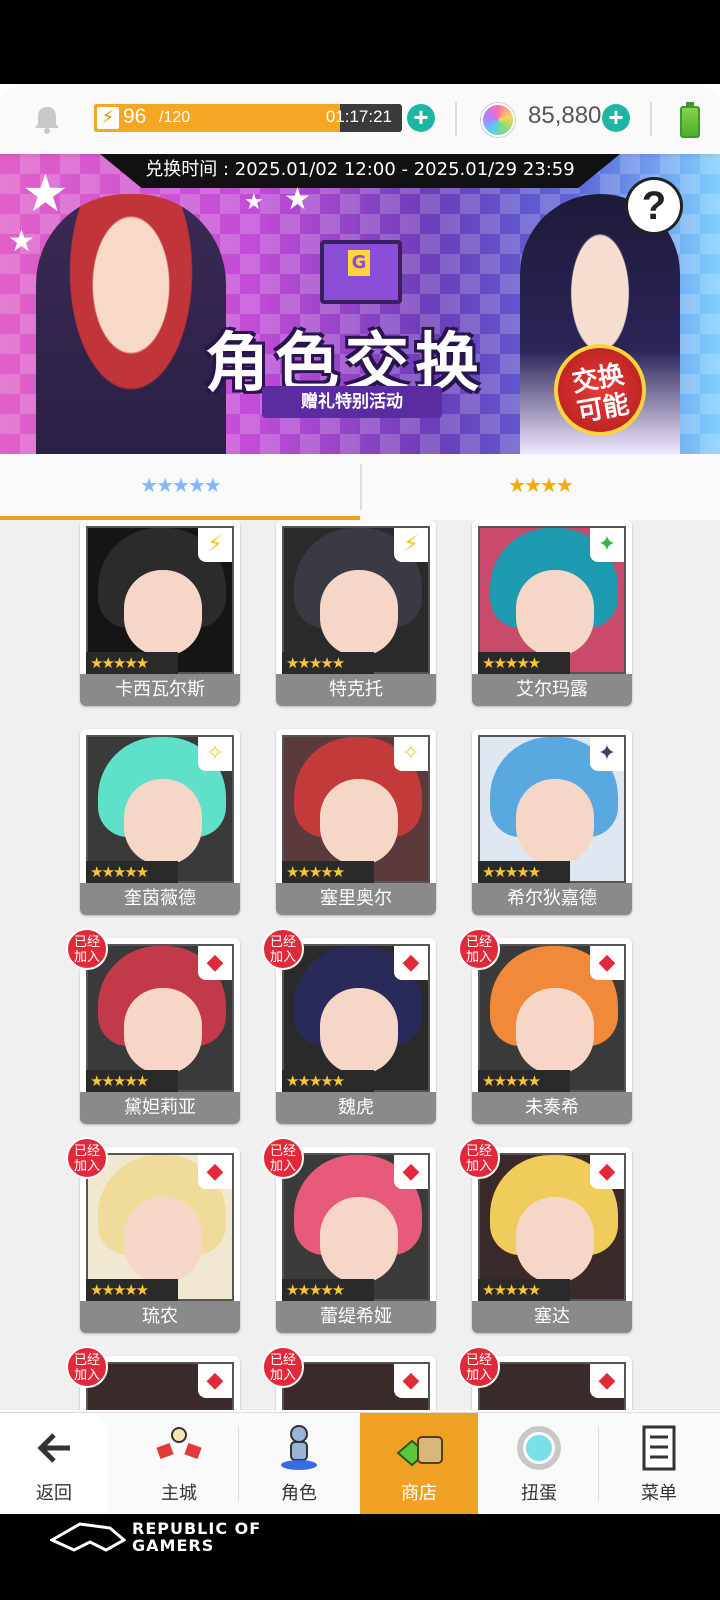 The width and height of the screenshot is (720, 1600). I want to click on nav-label: 菜单, so click(659, 1493).